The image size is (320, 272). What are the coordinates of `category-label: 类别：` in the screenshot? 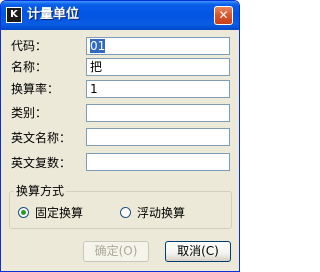 It's located at (29, 113).